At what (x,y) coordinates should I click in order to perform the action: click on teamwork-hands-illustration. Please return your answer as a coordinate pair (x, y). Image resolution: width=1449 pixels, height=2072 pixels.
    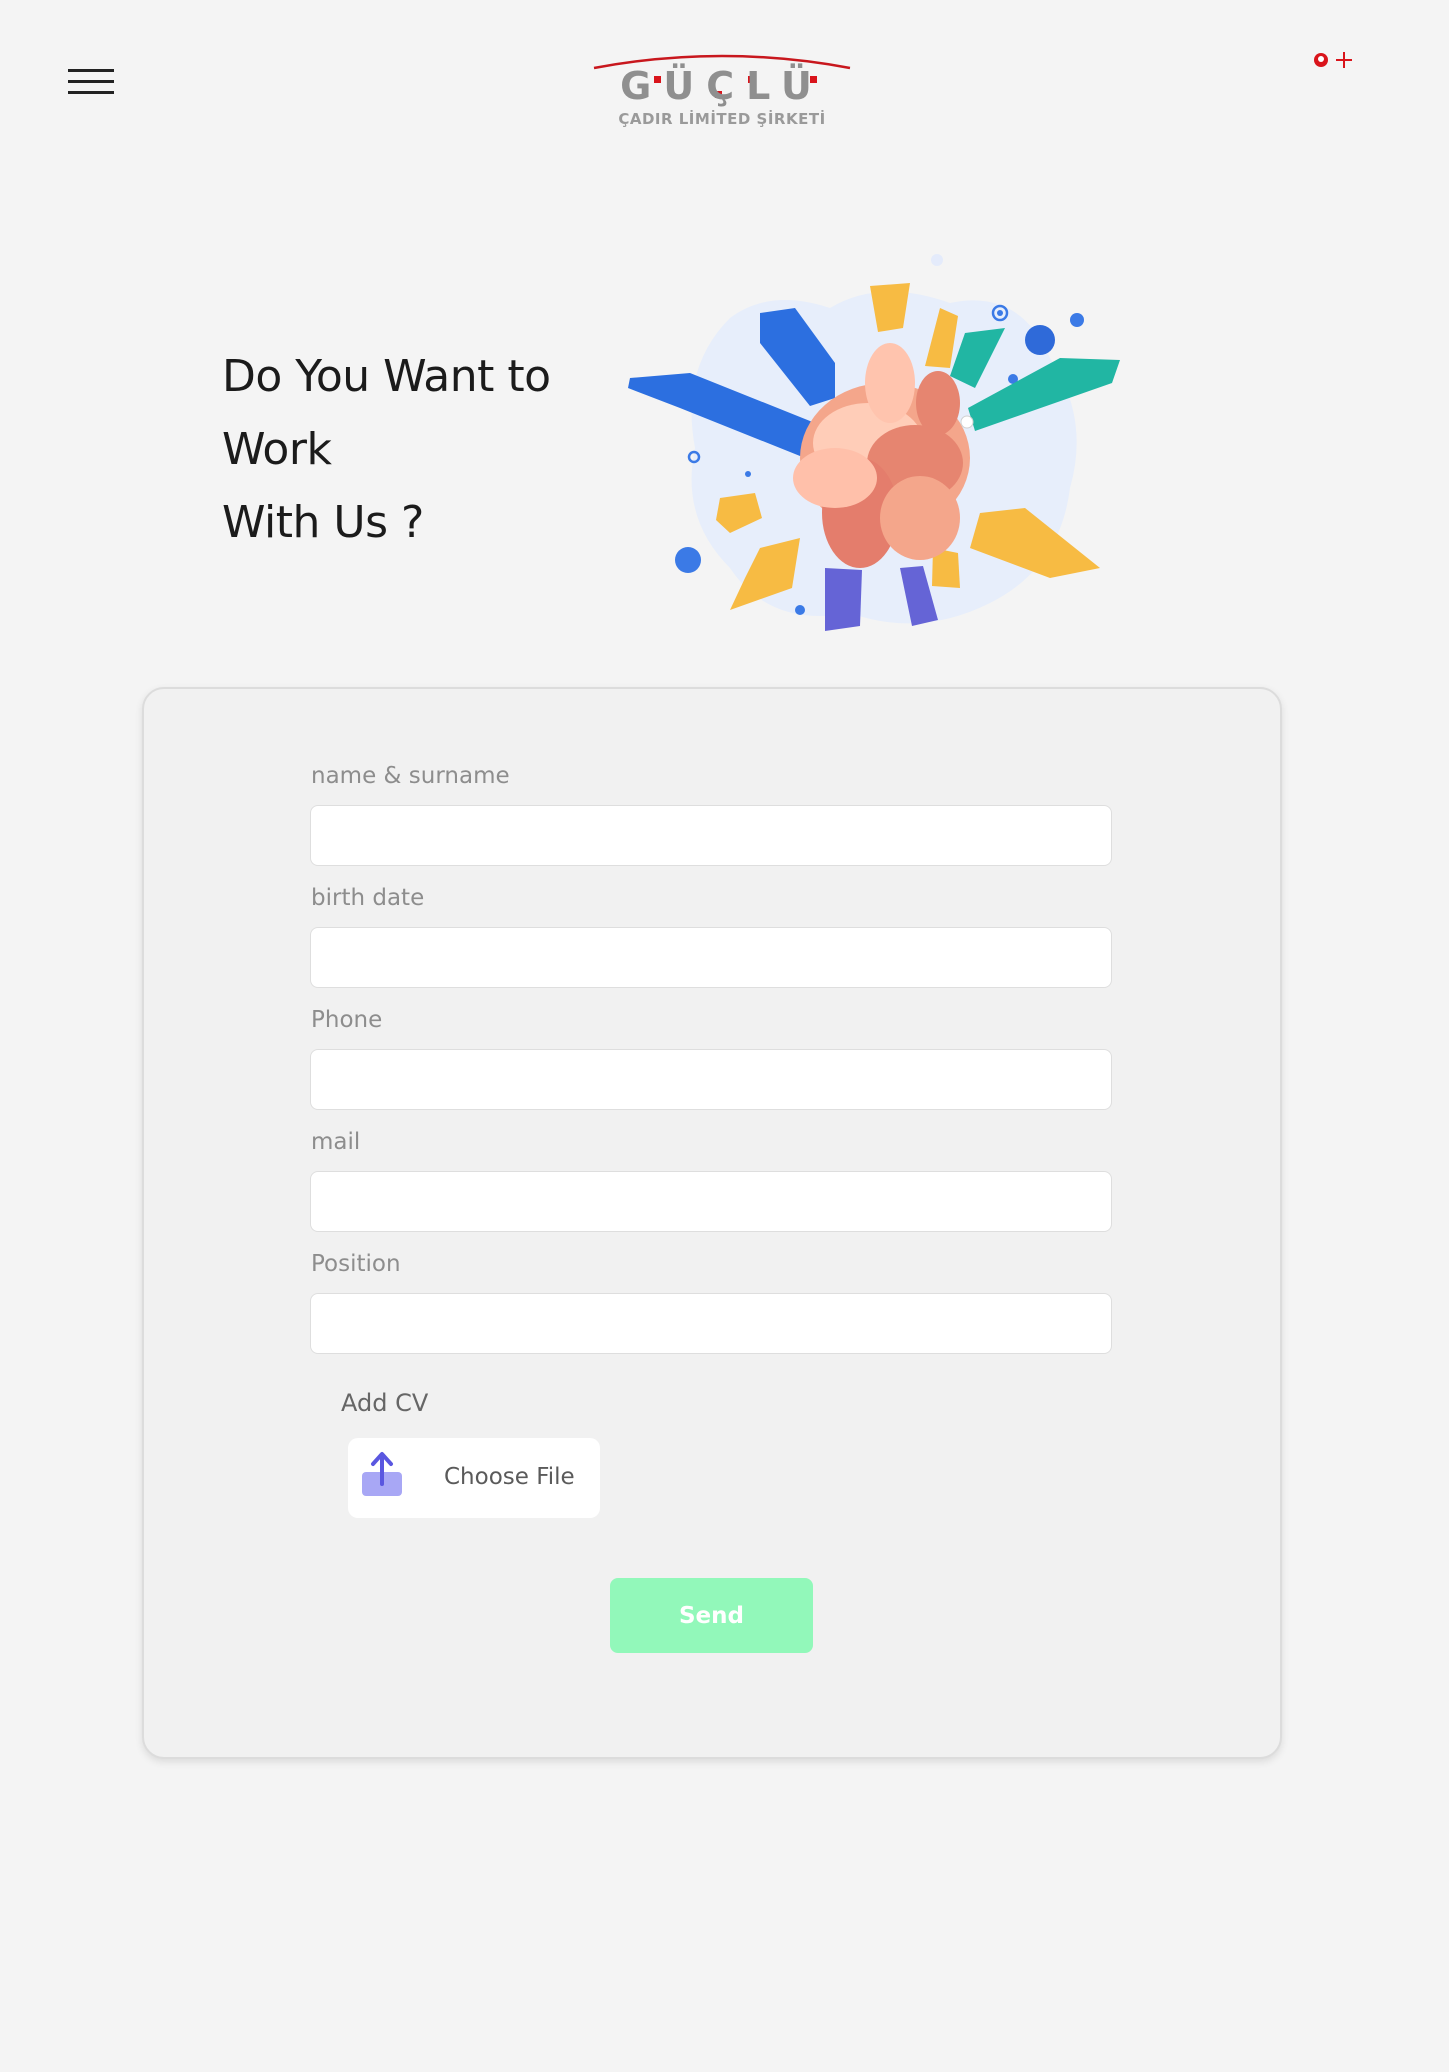
    Looking at the image, I should click on (874, 442).